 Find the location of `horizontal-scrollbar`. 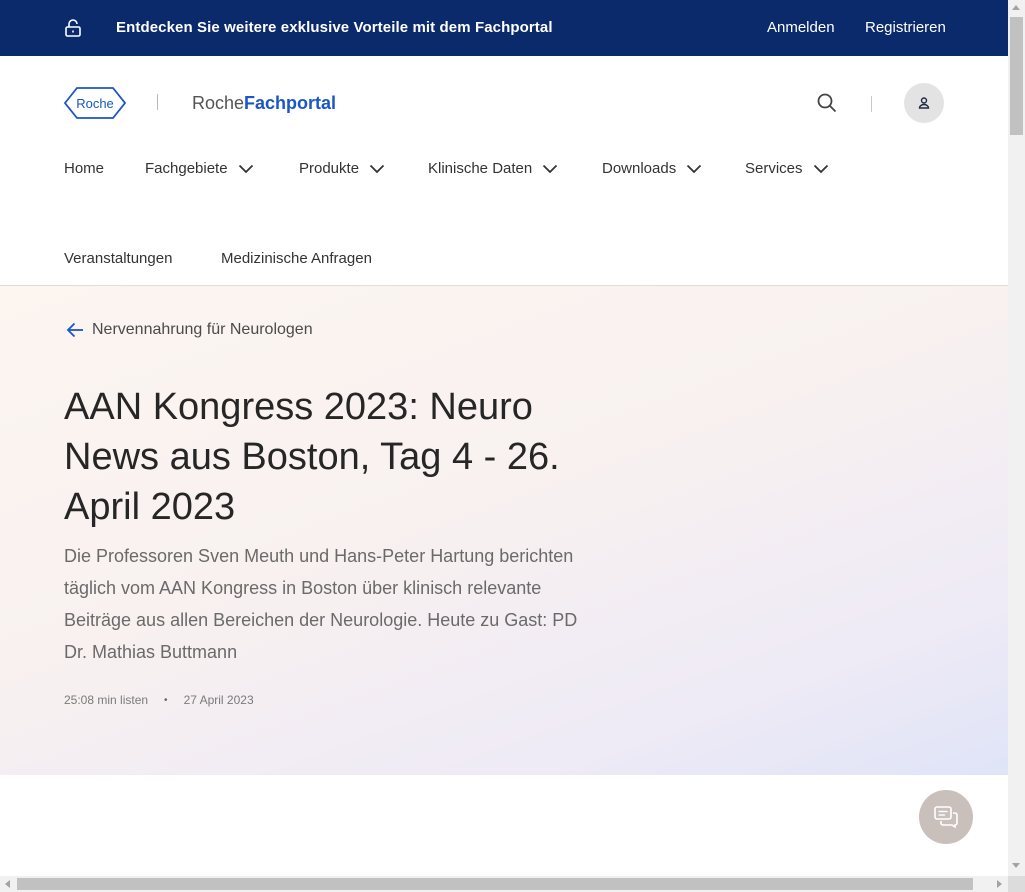

horizontal-scrollbar is located at coordinates (504, 884).